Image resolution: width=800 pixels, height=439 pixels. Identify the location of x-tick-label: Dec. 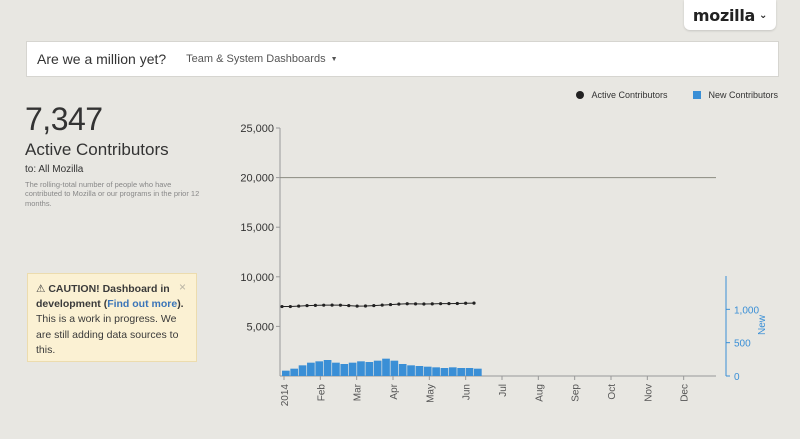
(685, 393).